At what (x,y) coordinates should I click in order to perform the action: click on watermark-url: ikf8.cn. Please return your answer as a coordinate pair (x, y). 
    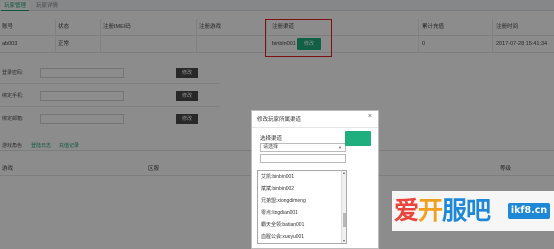
    Looking at the image, I should click on (529, 211).